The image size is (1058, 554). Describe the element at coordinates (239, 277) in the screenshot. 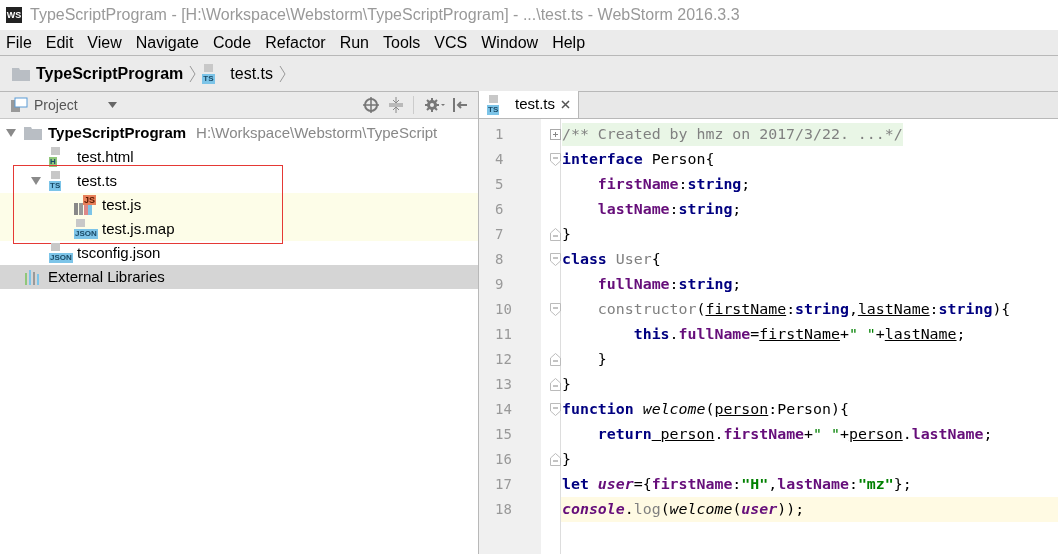

I see `tree-item: External Libraries` at that location.